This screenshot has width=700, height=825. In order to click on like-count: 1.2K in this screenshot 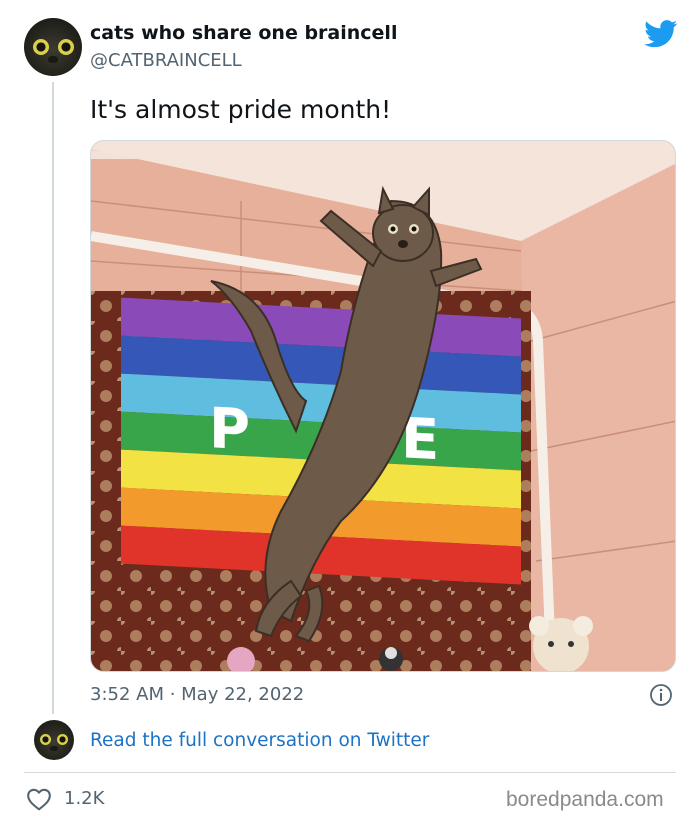, I will do `click(84, 798)`.